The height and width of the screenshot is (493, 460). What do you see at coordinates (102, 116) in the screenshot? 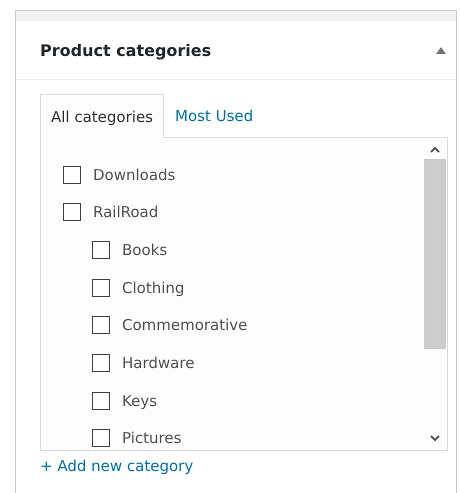
I see `tab: All categories` at bounding box center [102, 116].